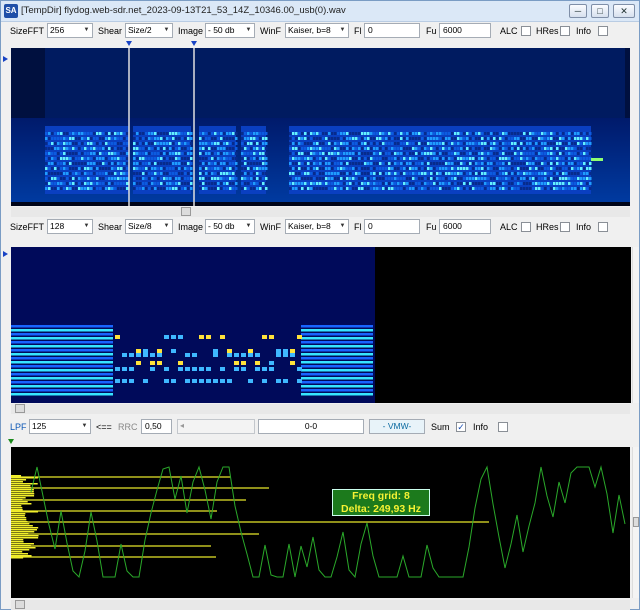 Image resolution: width=640 pixels, height=610 pixels. I want to click on fu-label-2: Fu, so click(431, 227).